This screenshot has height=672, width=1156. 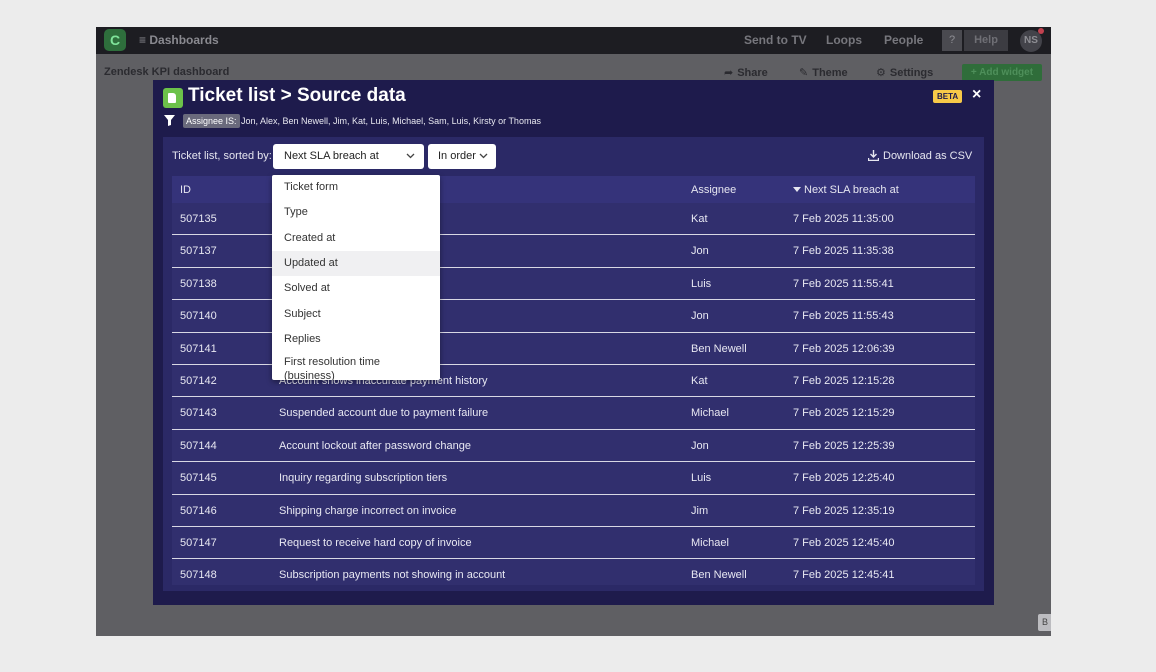 What do you see at coordinates (843, 316) in the screenshot?
I see `cell-next-sla: 7 Feb 2025 11:55:43` at bounding box center [843, 316].